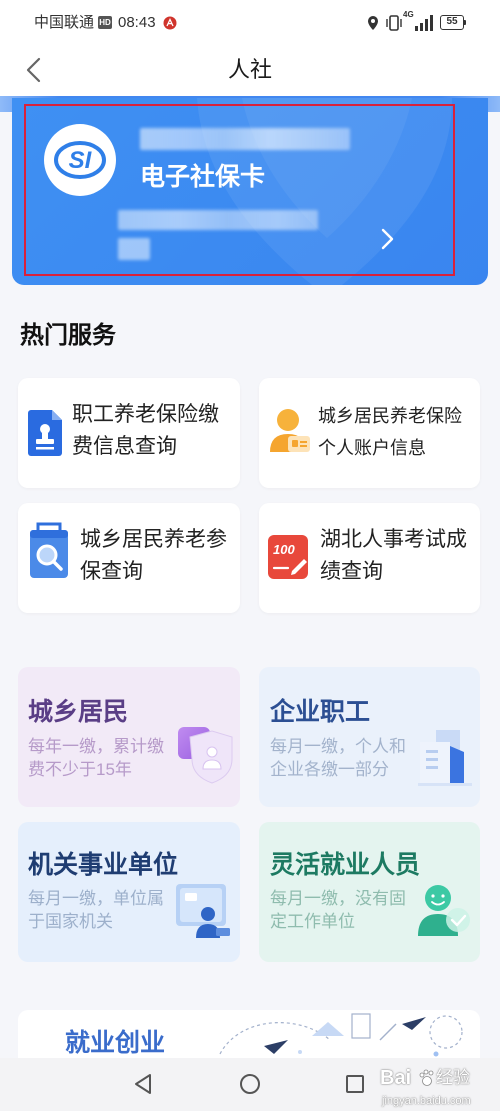 The height and width of the screenshot is (1111, 500). Describe the element at coordinates (145, 414) in the screenshot. I see `service-label: 职工养老保险缴` at that location.